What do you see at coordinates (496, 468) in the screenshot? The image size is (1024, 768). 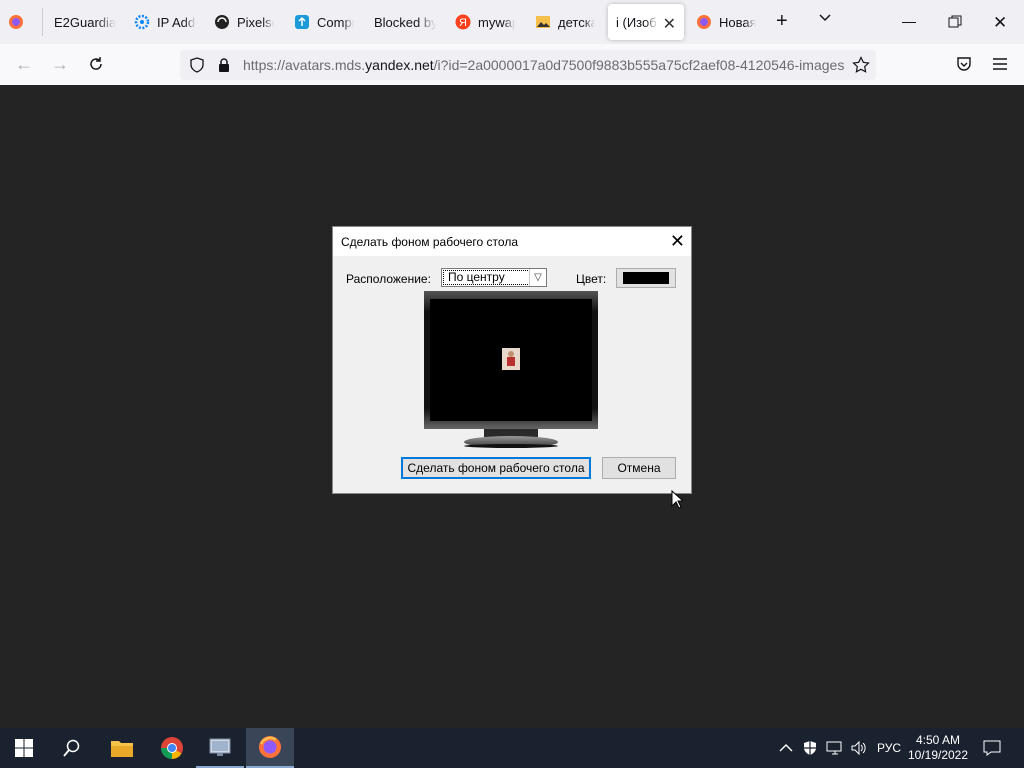 I see `set-wallpaper-button: Сделать фоном рабочего стола` at bounding box center [496, 468].